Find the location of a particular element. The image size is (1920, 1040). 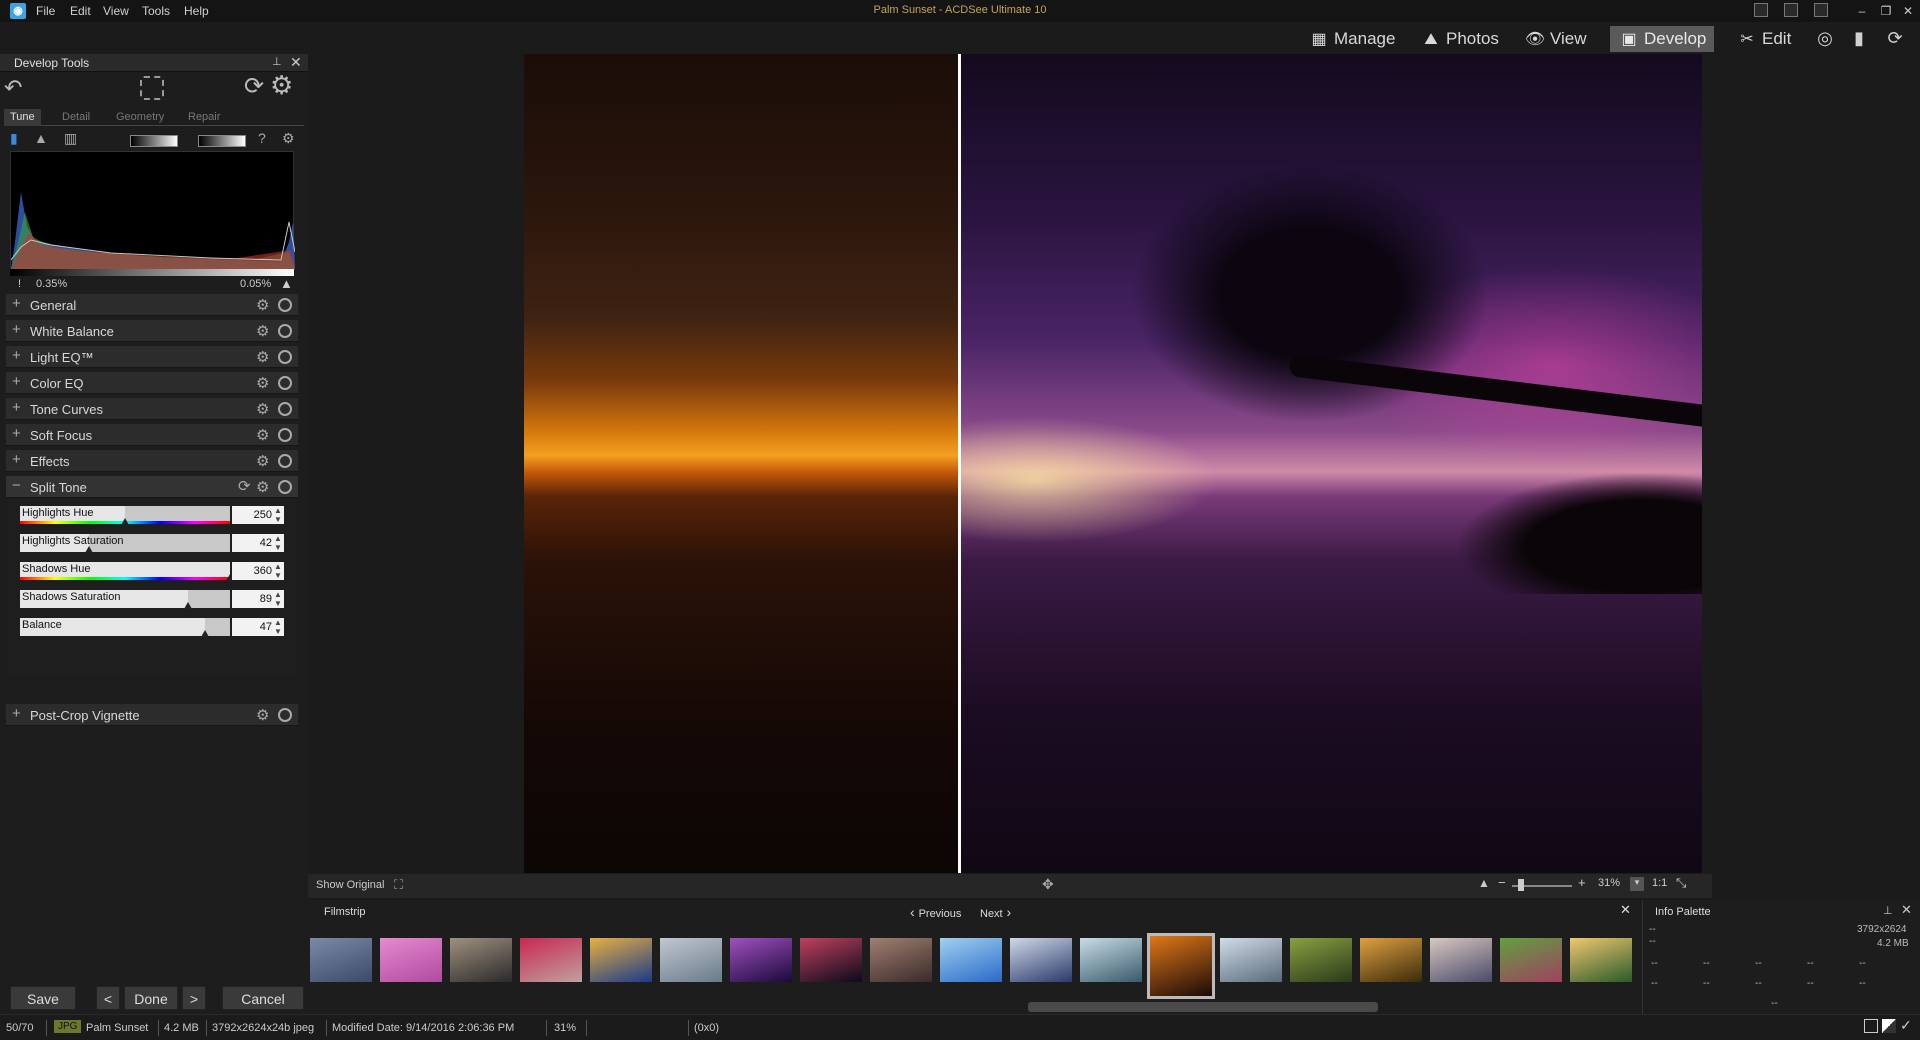

clip-shadow-icon: ! is located at coordinates (19, 284).